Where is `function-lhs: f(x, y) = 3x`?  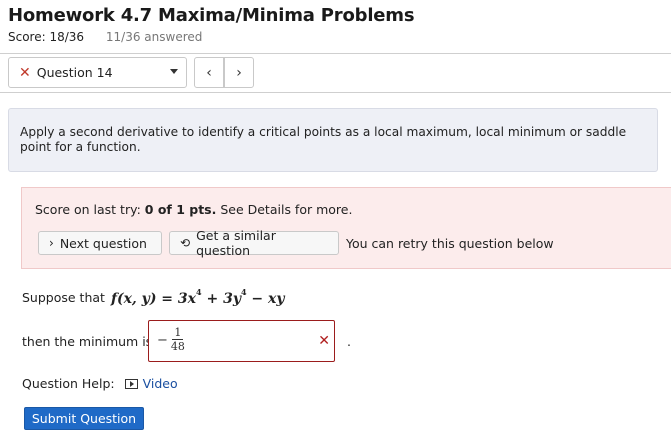 function-lhs: f(x, y) = 3x is located at coordinates (153, 299).